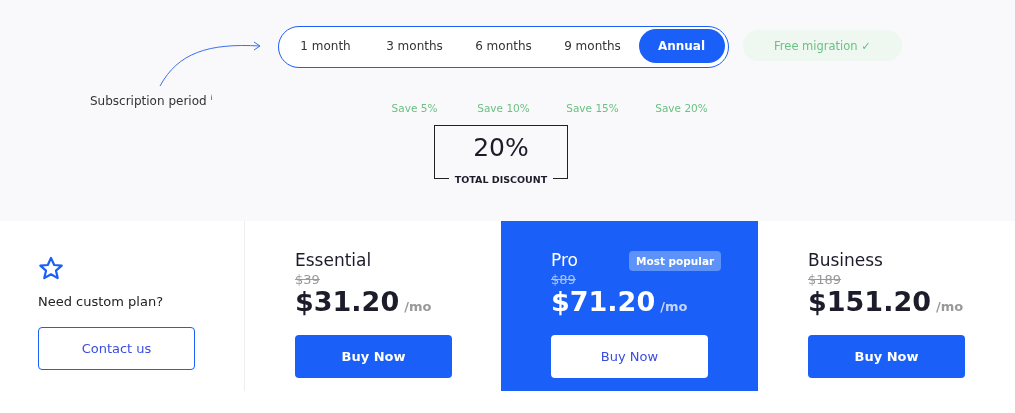 This screenshot has height=413, width=1015. What do you see at coordinates (869, 302) in the screenshot?
I see `price: $151.20` at bounding box center [869, 302].